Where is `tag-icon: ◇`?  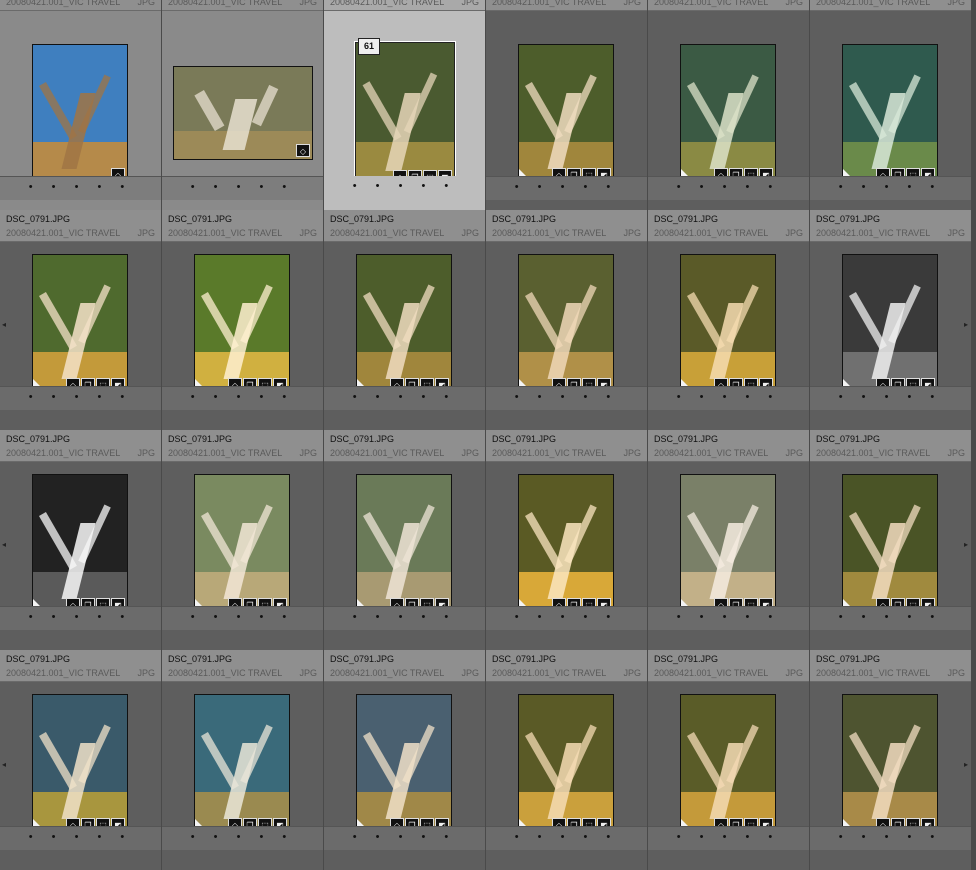
tag-icon: ◇ is located at coordinates (303, 150).